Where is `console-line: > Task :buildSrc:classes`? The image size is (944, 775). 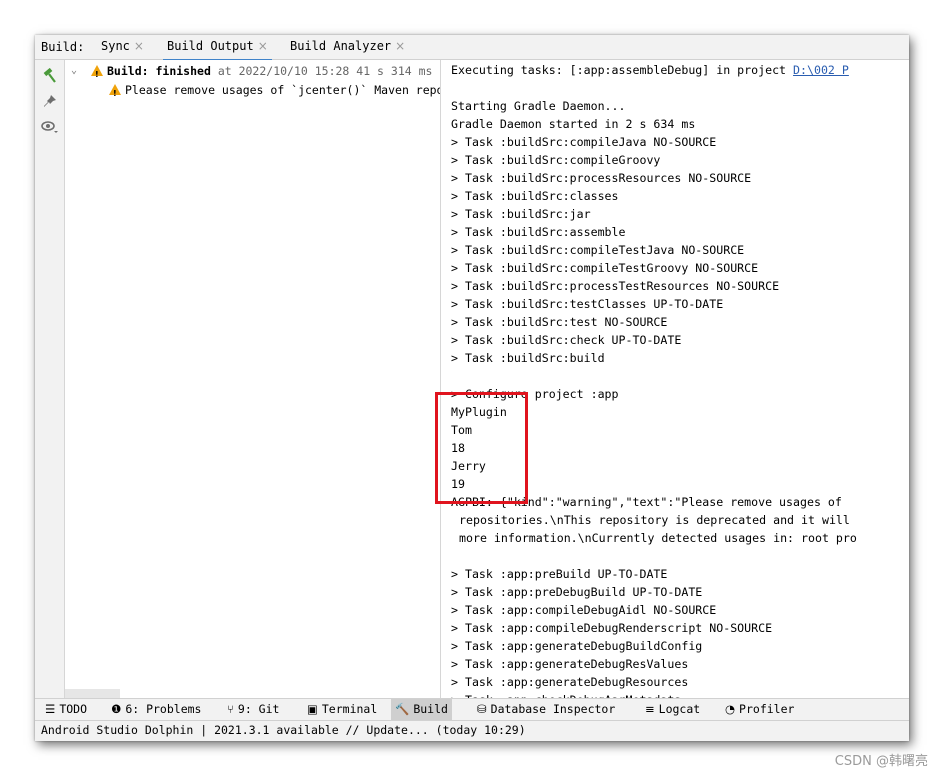
console-line: > Task :buildSrc:classes is located at coordinates (535, 196).